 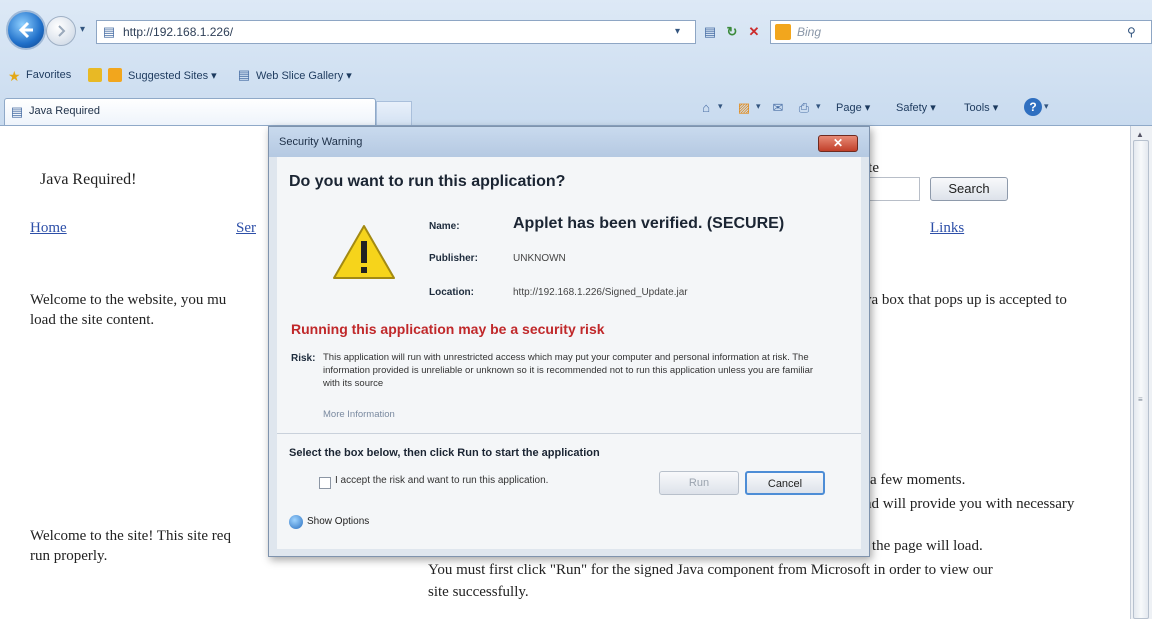 What do you see at coordinates (394, 113) in the screenshot?
I see `new-tab-button` at bounding box center [394, 113].